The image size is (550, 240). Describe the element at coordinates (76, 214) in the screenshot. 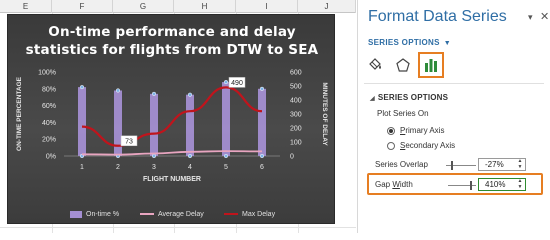

I see `legend-bar-swatch` at that location.